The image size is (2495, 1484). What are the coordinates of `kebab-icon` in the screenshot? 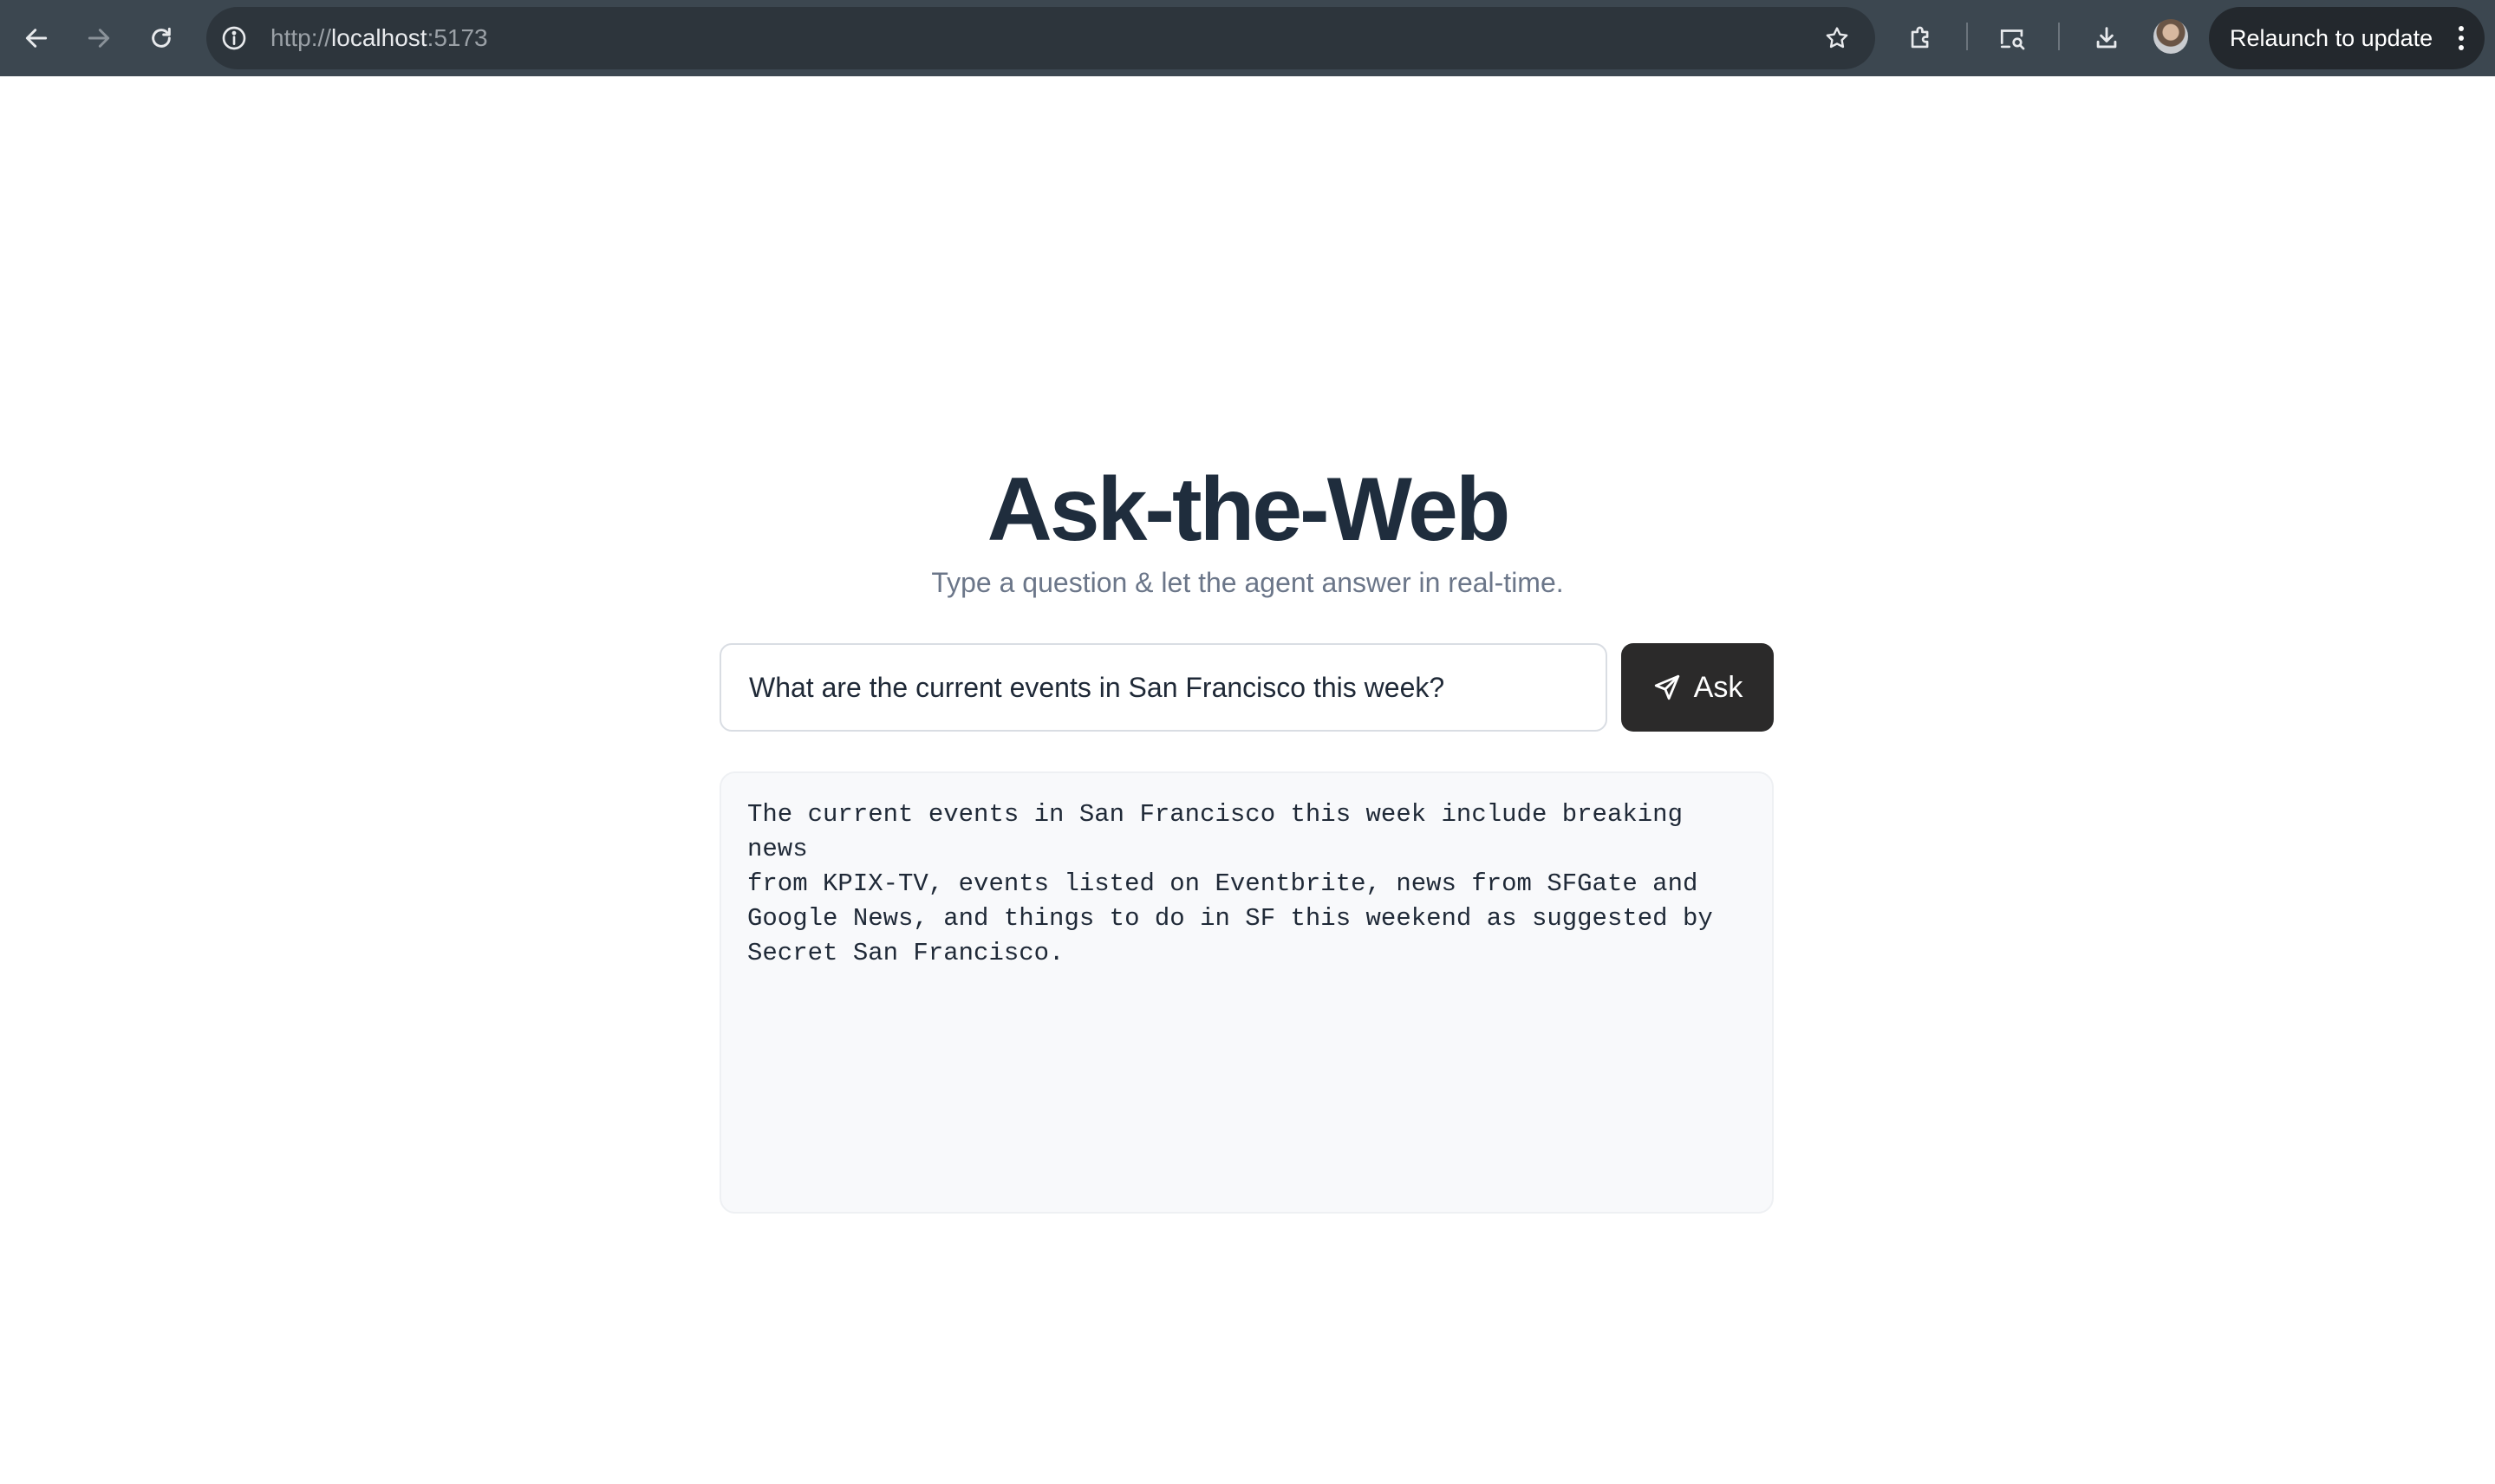 It's located at (2461, 38).